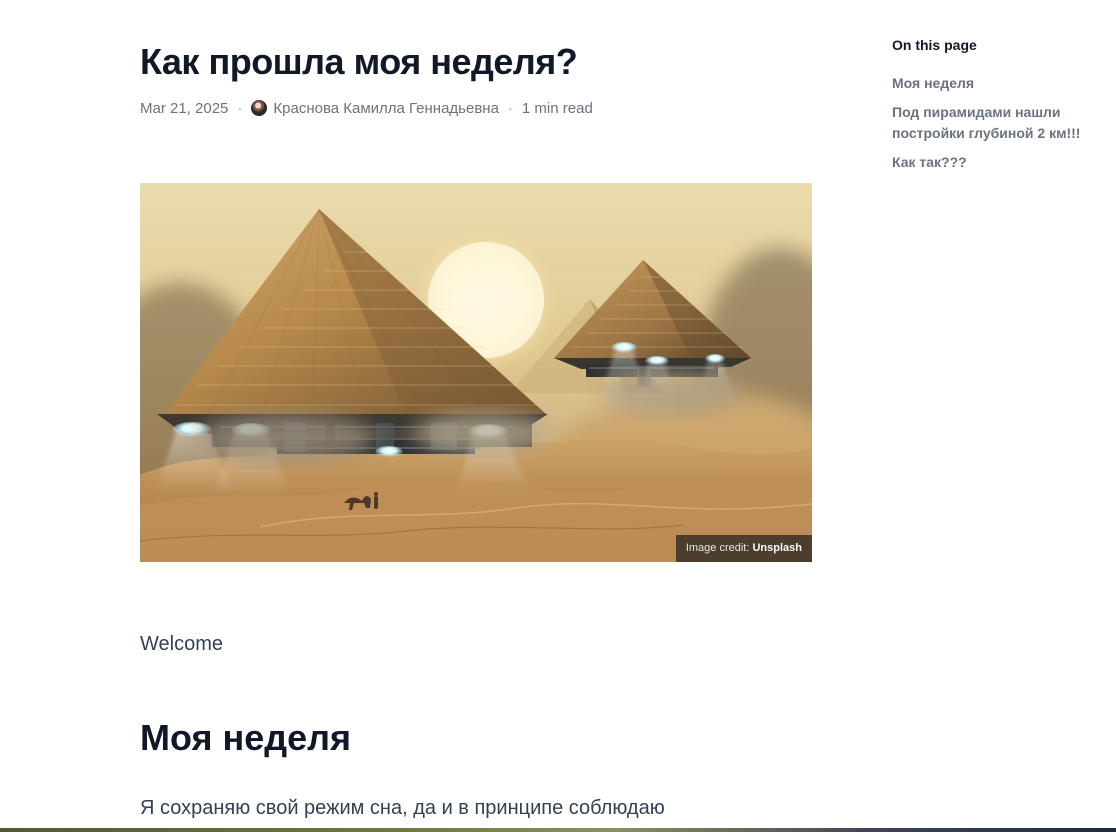  Describe the element at coordinates (557, 108) in the screenshot. I see `read-time: 1 min read` at that location.